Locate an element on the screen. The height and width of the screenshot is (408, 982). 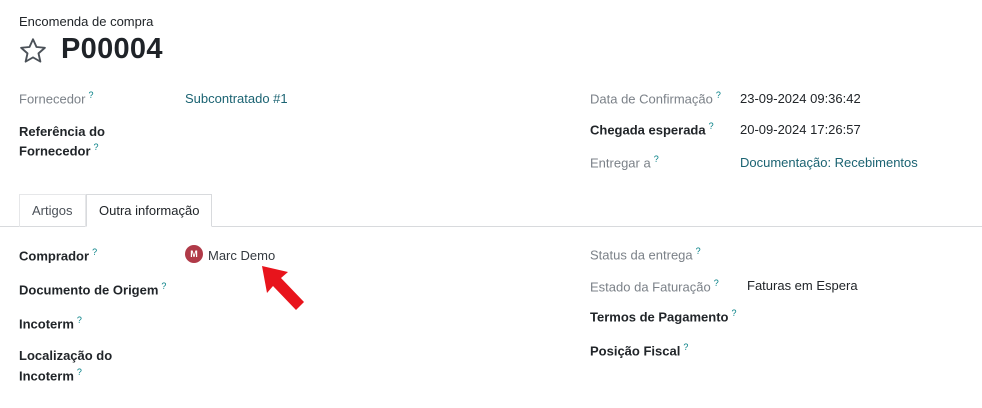
localizacao-label-line1: Localização do is located at coordinates (66, 355).